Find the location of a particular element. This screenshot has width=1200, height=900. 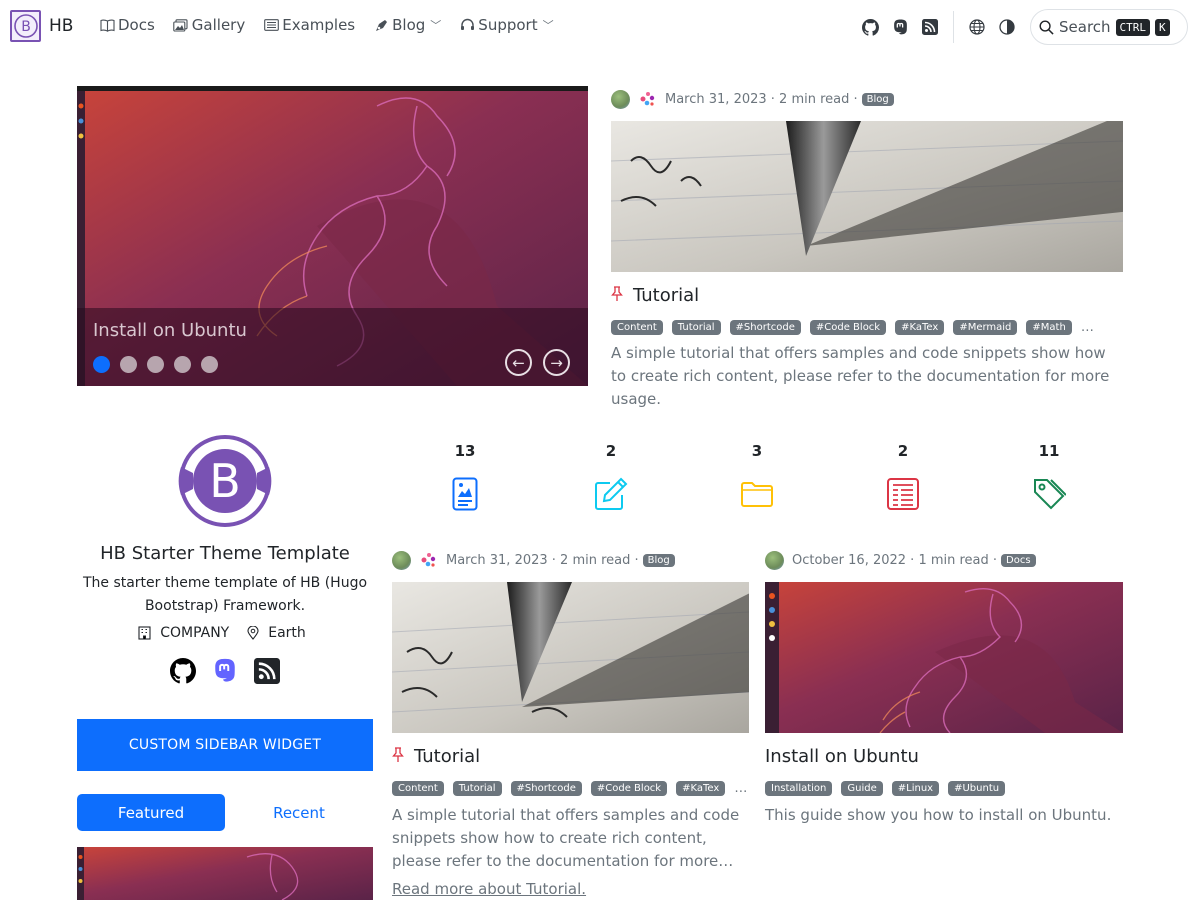

posts-icon is located at coordinates (465, 494).